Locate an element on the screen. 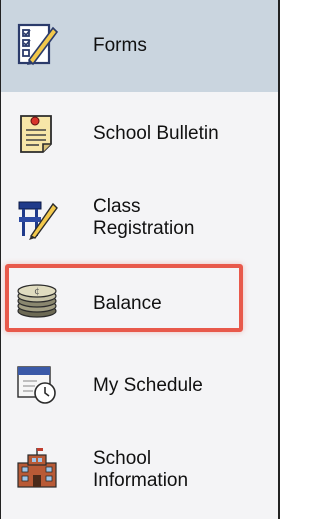 This screenshot has height=519, width=320. nav-item-school-bulletin: School Bulletin is located at coordinates (139, 134).